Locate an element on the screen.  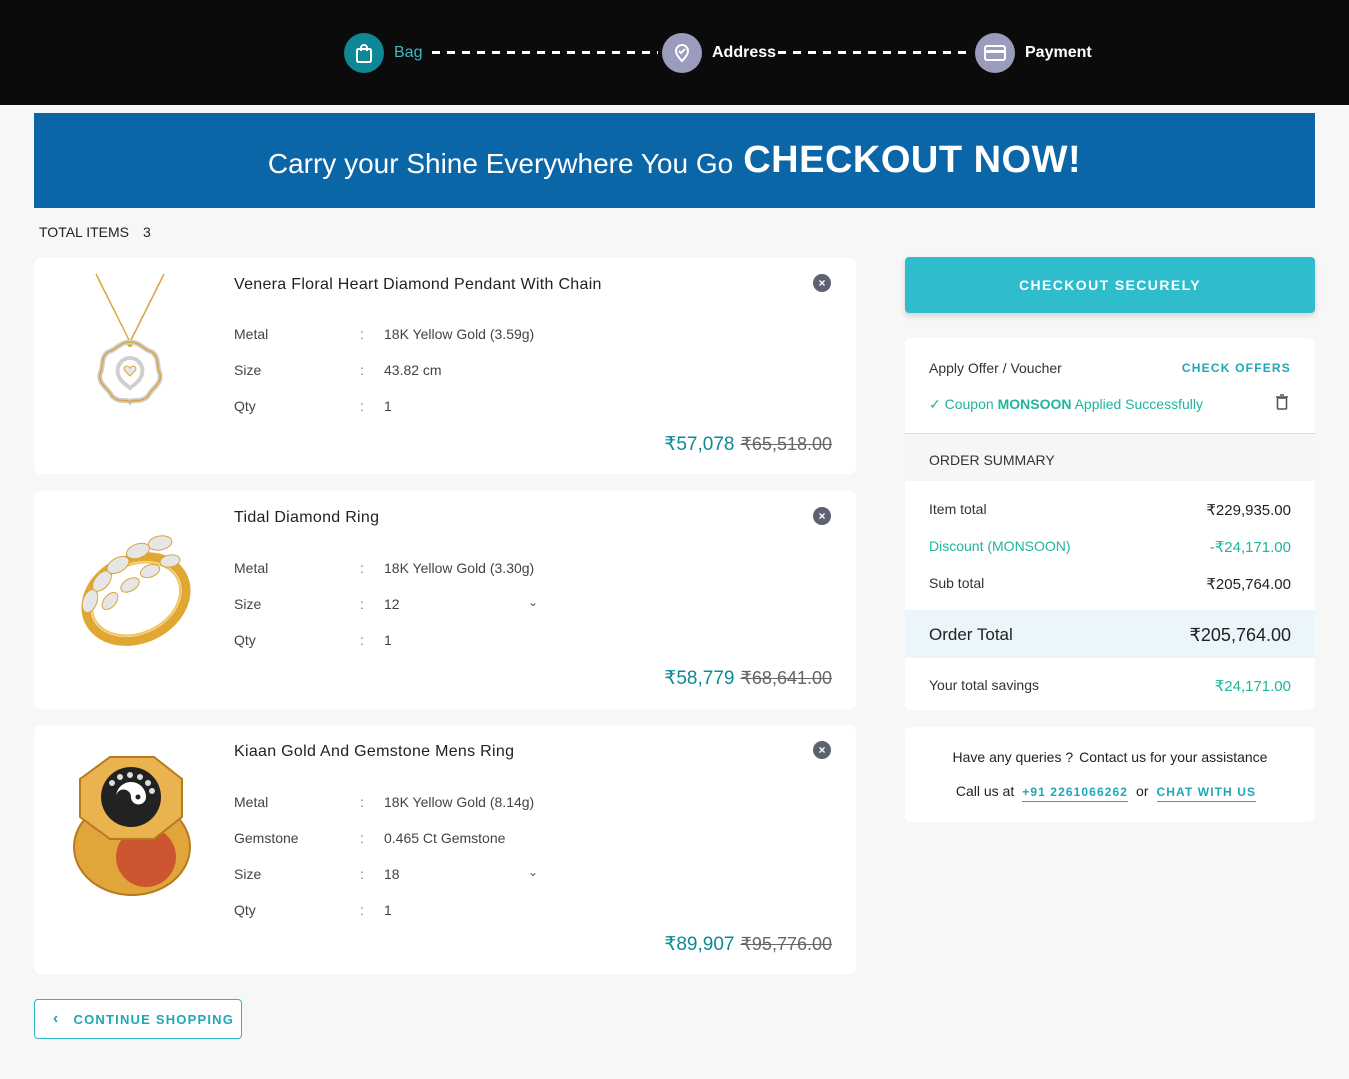
location-pin-icon is located at coordinates (682, 53).